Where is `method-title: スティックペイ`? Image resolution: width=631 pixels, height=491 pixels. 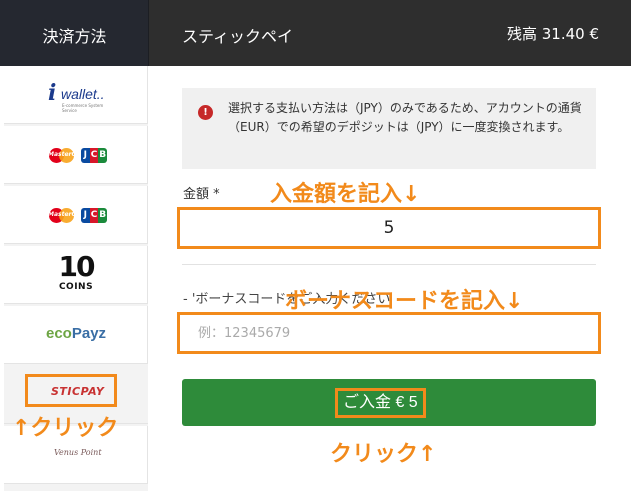
method-title: スティックペイ is located at coordinates (238, 36).